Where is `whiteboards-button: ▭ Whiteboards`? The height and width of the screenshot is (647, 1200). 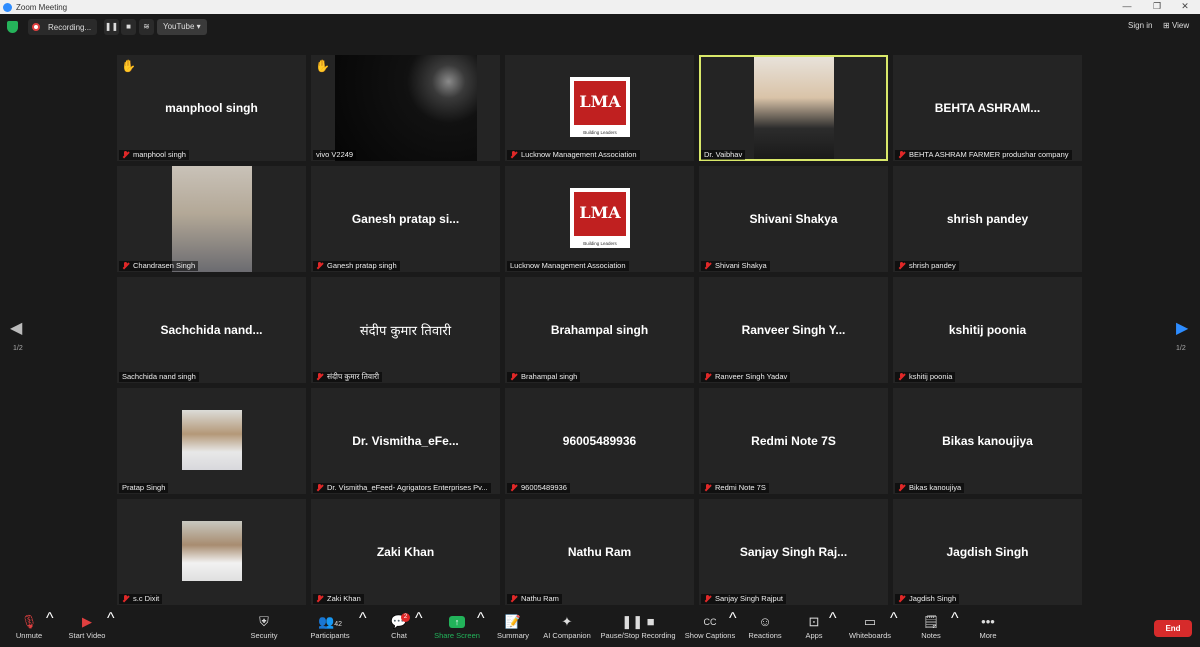 whiteboards-button: ▭ Whiteboards is located at coordinates (870, 628).